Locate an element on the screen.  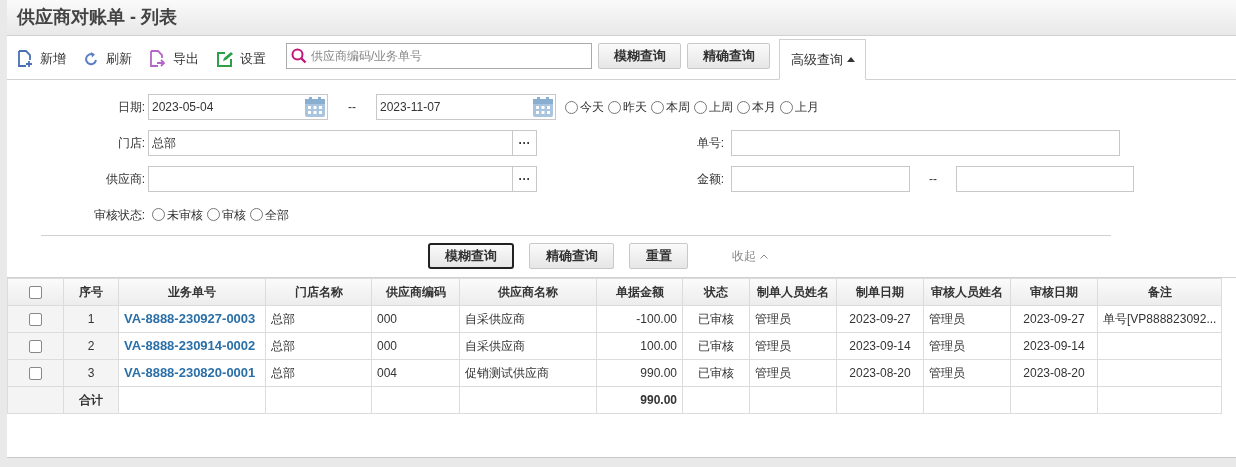
field-label: 门店: is located at coordinates (131, 143).